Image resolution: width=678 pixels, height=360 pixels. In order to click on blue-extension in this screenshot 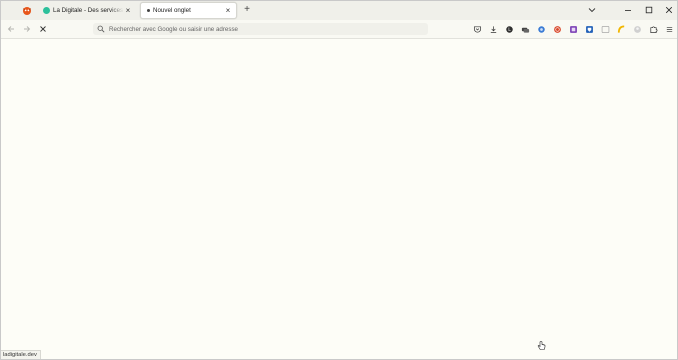, I will do `click(541, 29)`.